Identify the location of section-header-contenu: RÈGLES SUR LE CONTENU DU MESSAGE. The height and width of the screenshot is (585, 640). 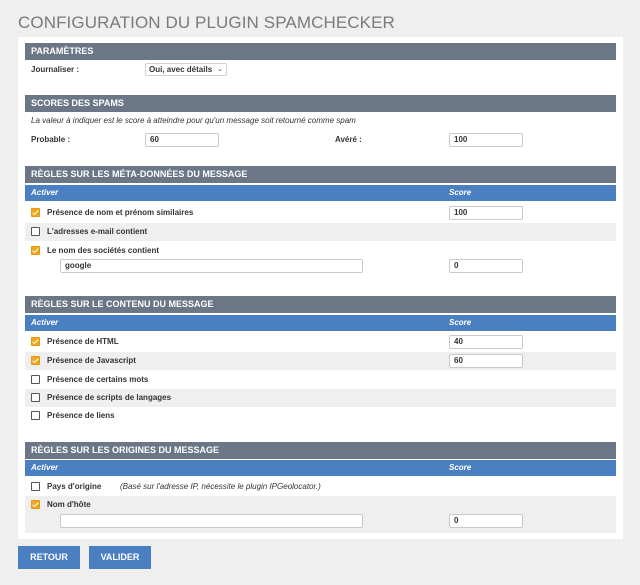
(320, 304).